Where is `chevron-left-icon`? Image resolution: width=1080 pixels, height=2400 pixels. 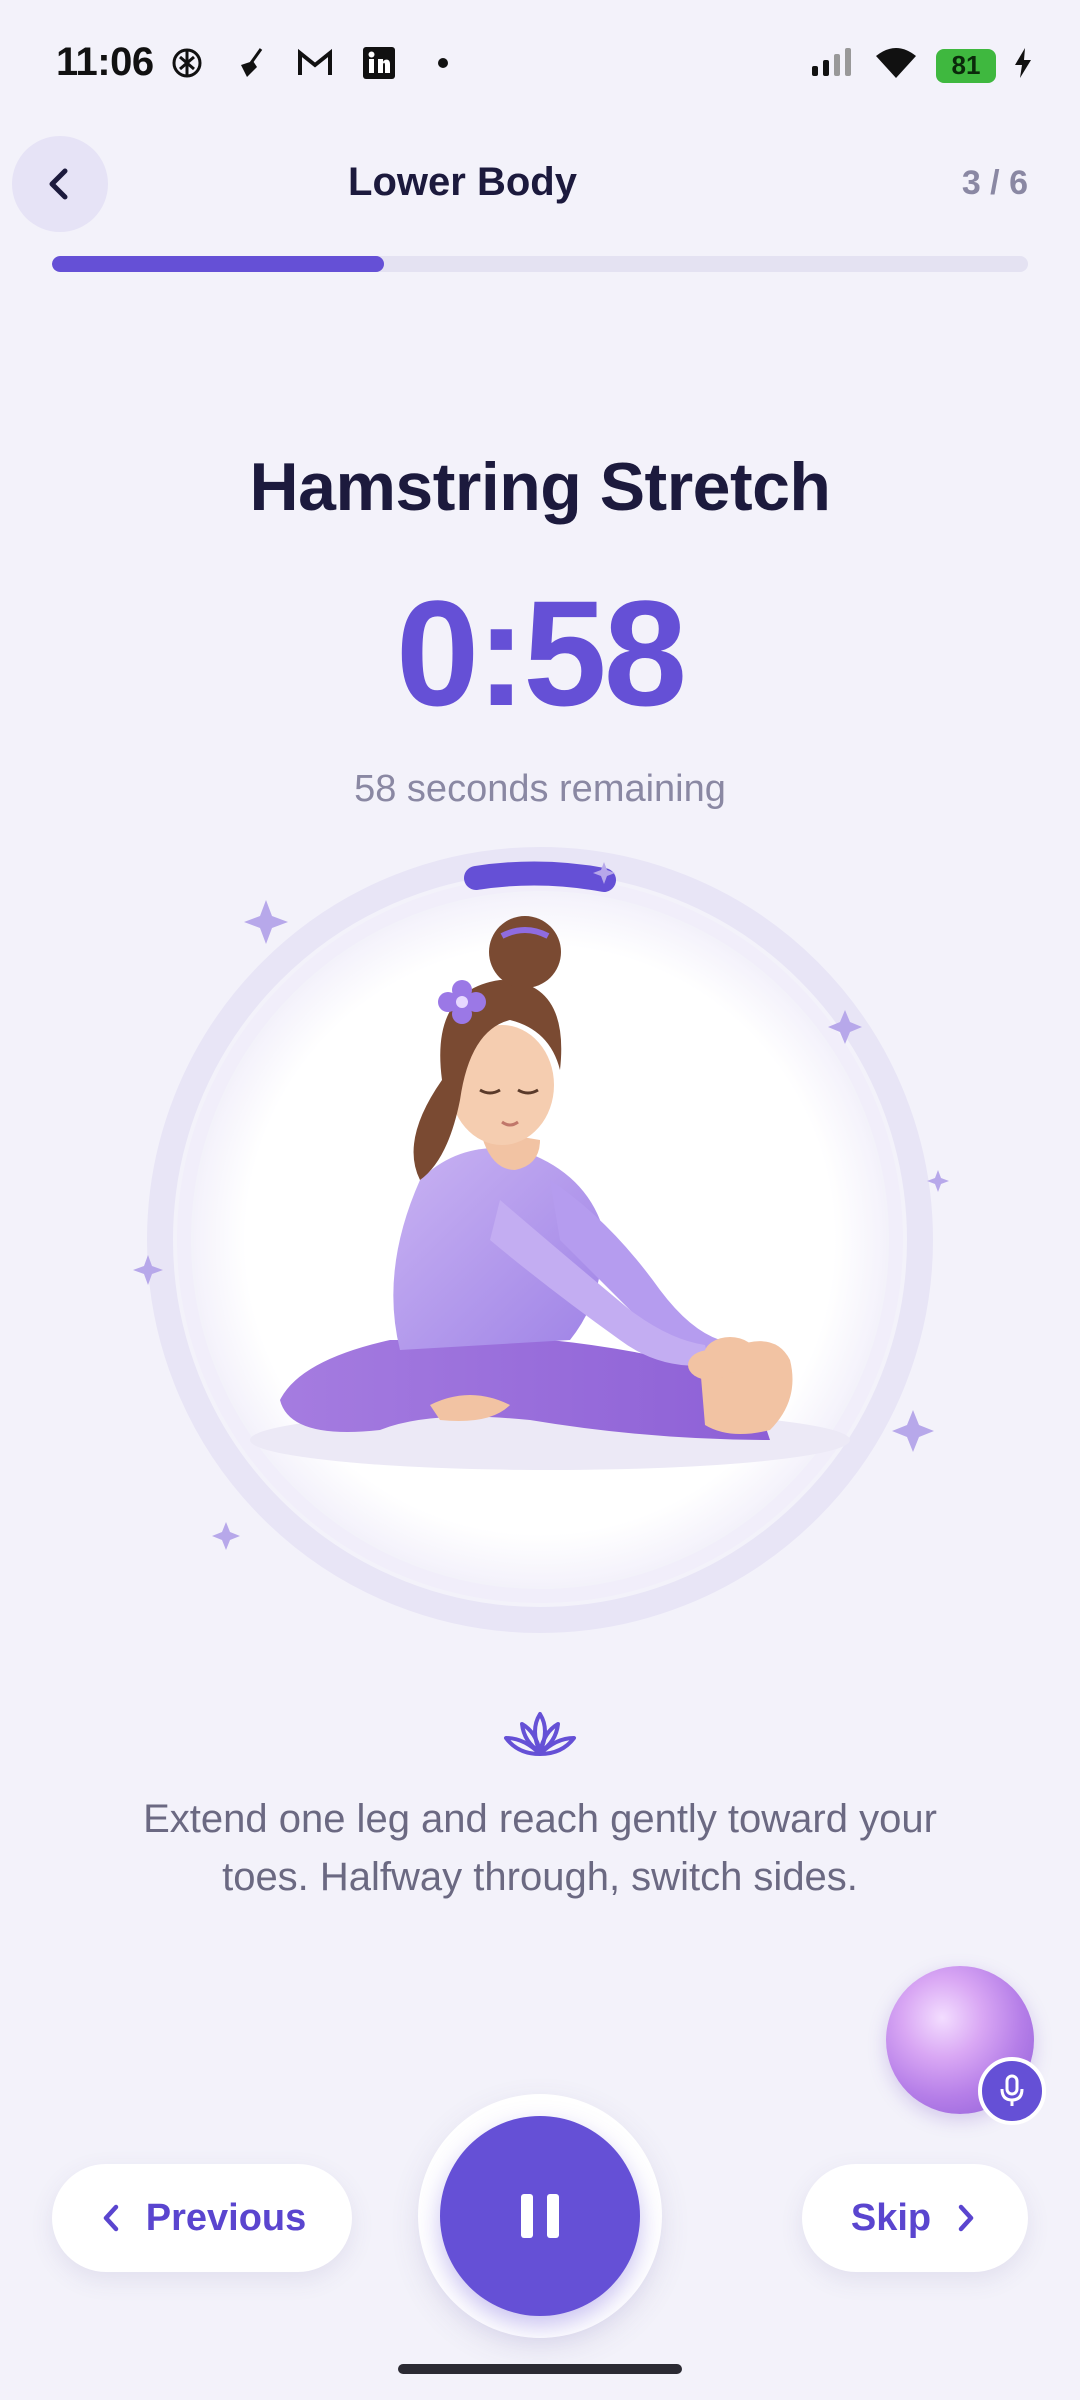 chevron-left-icon is located at coordinates (110, 2218).